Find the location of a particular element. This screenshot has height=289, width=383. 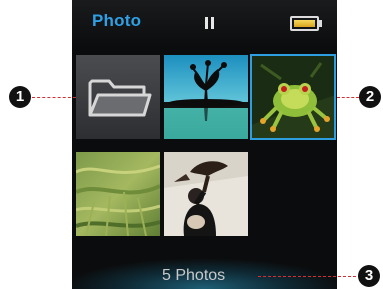

folder-icon is located at coordinates (118, 97).